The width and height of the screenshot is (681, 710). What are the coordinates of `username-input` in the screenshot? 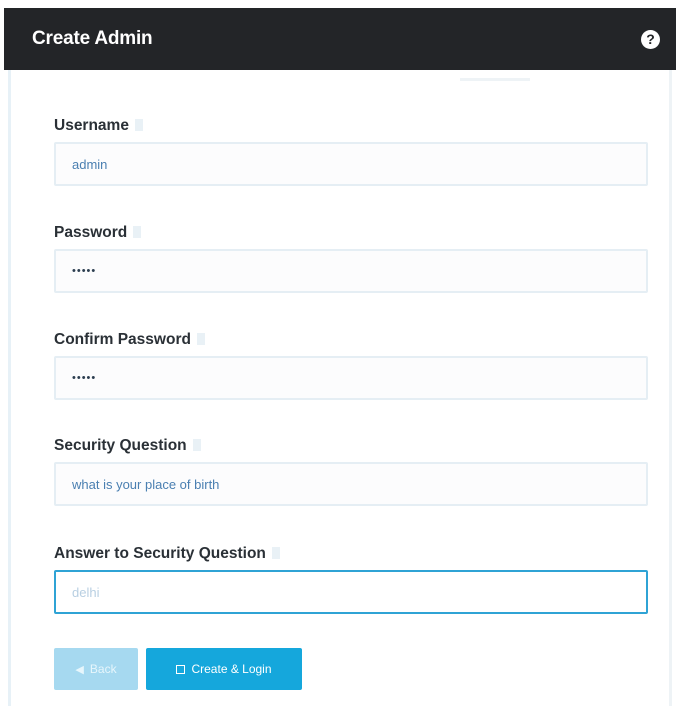 It's located at (351, 164).